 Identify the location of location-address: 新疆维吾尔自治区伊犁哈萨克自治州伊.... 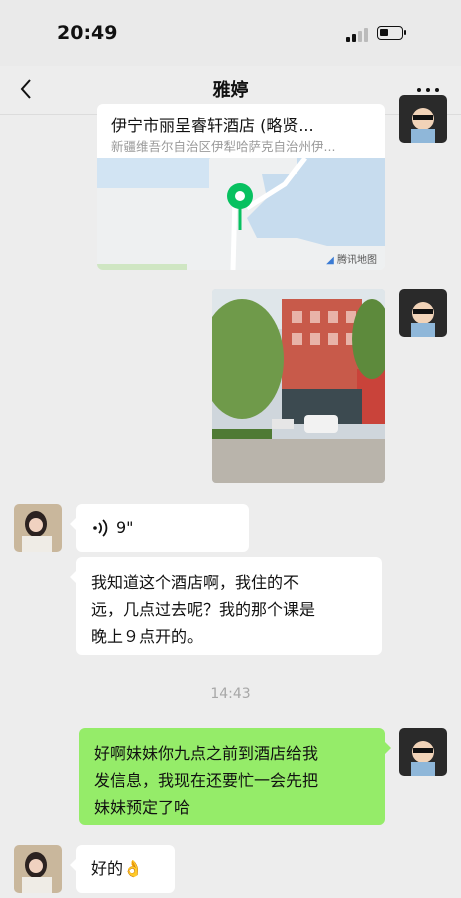
(223, 146).